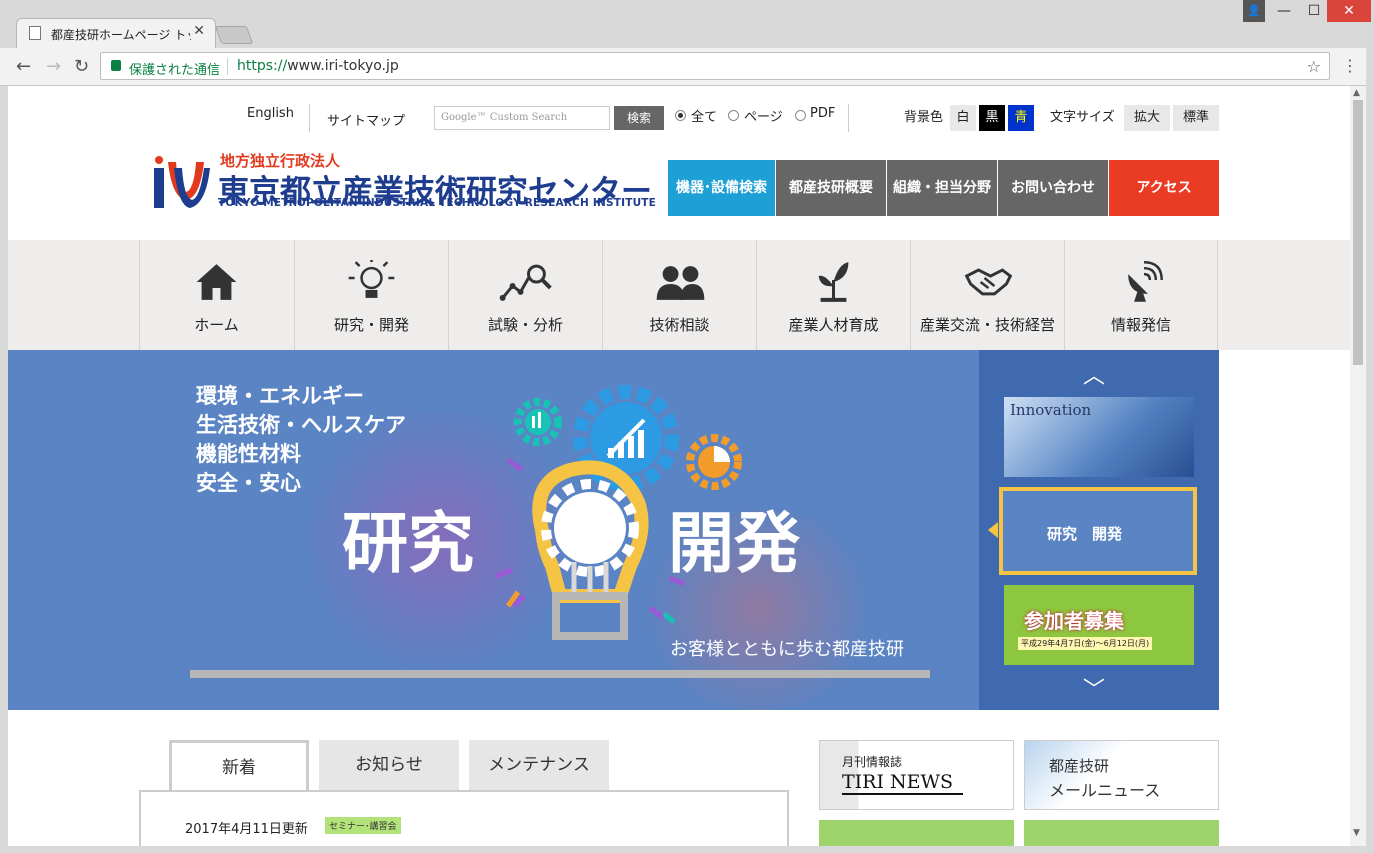  What do you see at coordinates (1284, 11) in the screenshot?
I see `minimize-button: —` at bounding box center [1284, 11].